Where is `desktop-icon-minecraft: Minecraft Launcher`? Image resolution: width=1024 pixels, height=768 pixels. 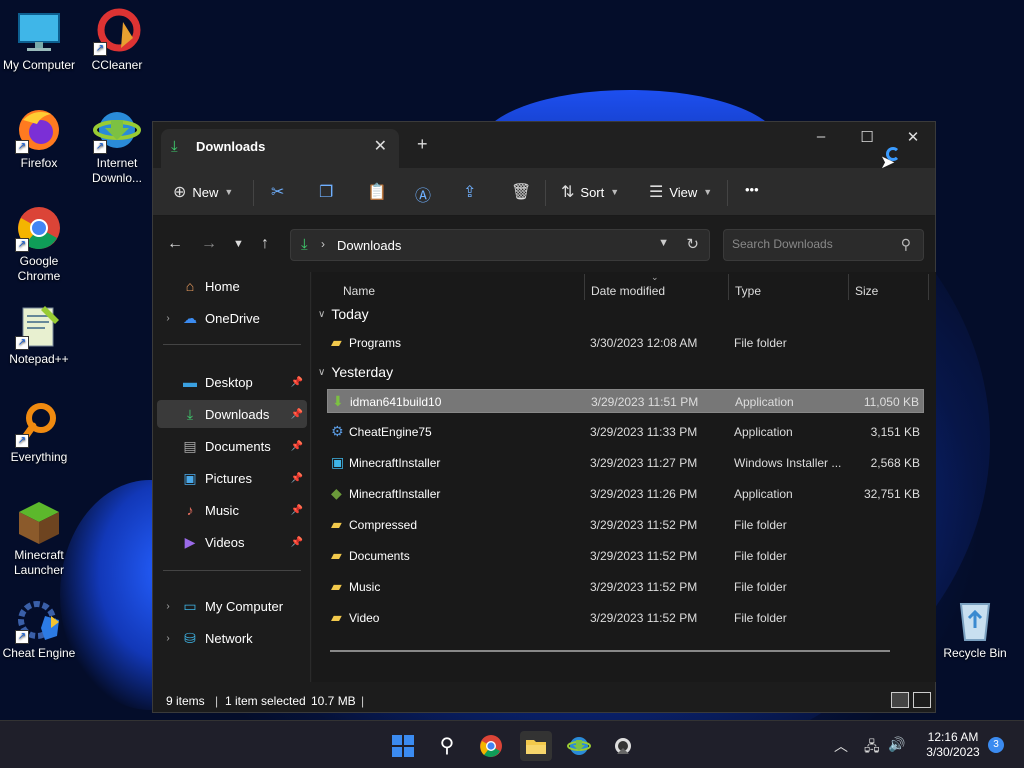 desktop-icon-minecraft: Minecraft Launcher is located at coordinates (39, 538).